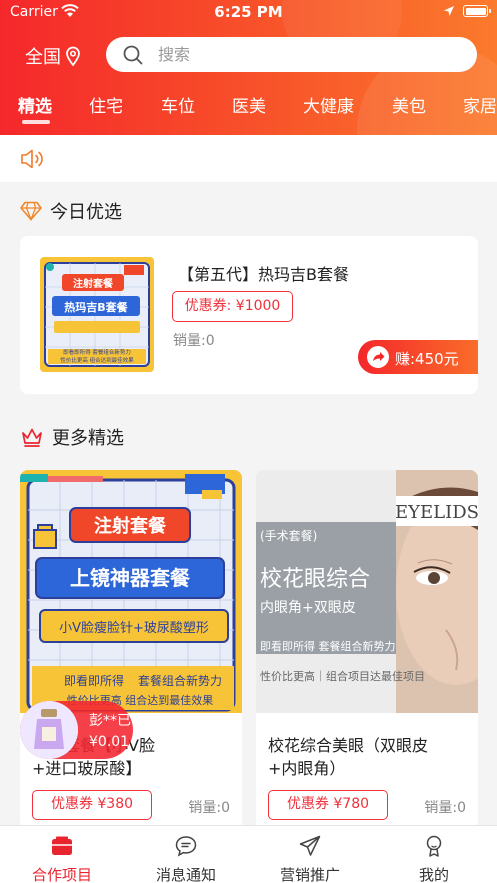 This screenshot has height=883, width=497. What do you see at coordinates (328, 646) in the screenshot?
I see `art-slogan-1: 即看即所得 套餐组合新势力` at bounding box center [328, 646].